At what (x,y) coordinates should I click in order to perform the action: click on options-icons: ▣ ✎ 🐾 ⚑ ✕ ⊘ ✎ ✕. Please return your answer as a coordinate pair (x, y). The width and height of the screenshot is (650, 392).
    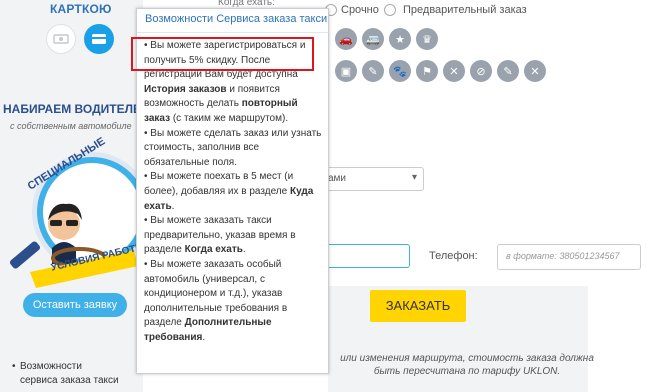
    Looking at the image, I should click on (470, 71).